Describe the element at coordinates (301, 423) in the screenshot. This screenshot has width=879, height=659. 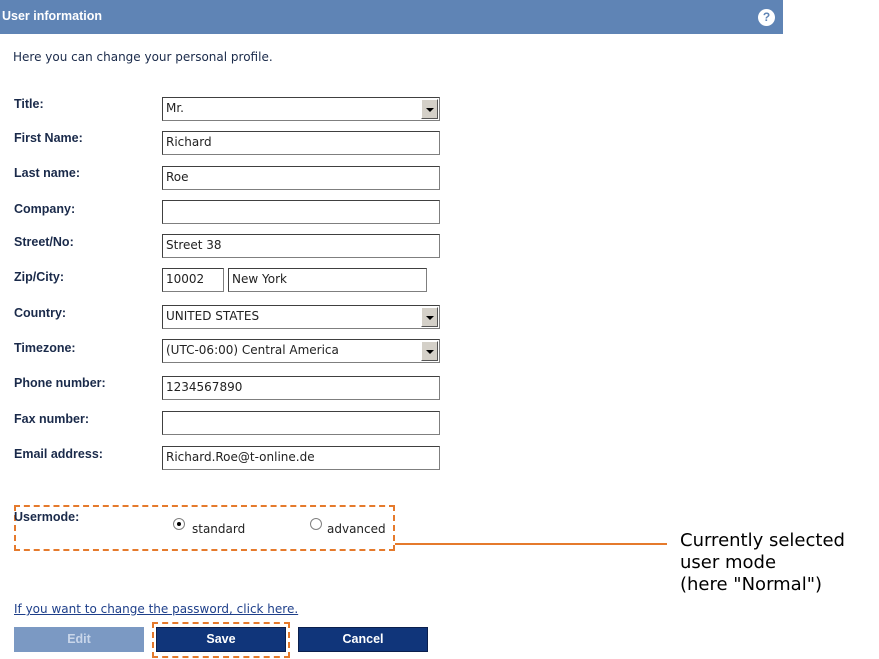
I see `fax-field` at that location.